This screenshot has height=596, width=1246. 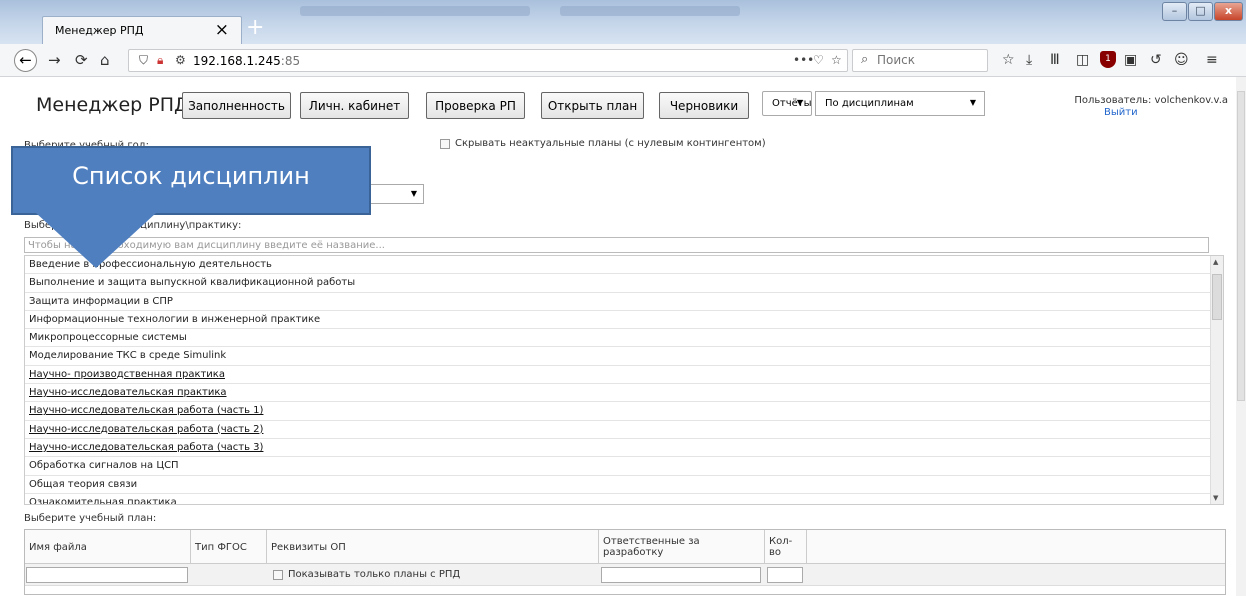 I want to click on tracking-shield-icon: ⛉, so click(x=143, y=60).